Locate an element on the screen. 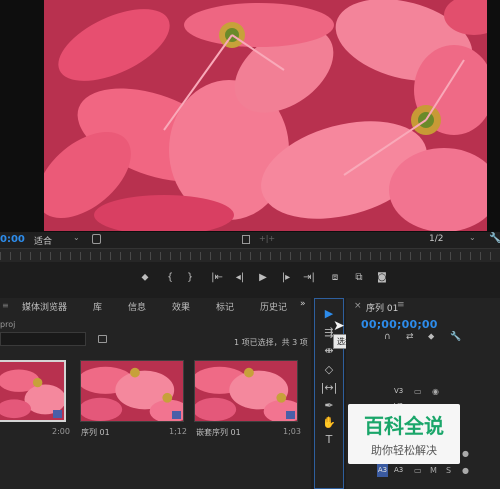  transport-controls: ⬥ { } |⇤ ◂| ▶ |▸ ⇥| ⧈ ⧉ ◙ is located at coordinates (250, 280).